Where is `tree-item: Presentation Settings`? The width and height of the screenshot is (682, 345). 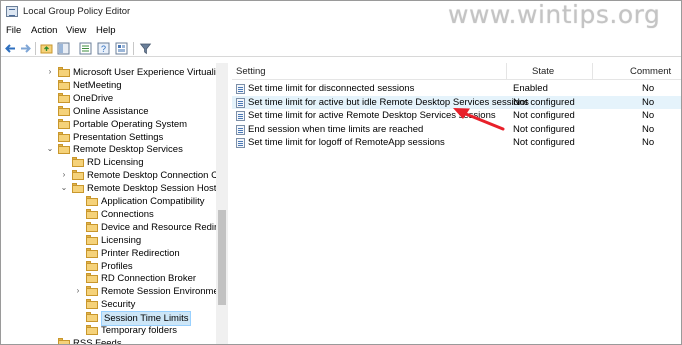 tree-item: Presentation Settings is located at coordinates (108, 137).